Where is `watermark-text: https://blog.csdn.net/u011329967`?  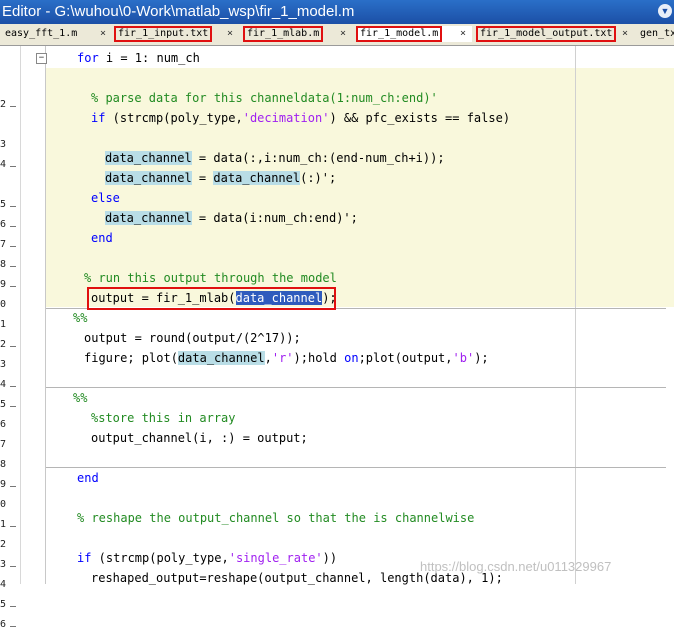
watermark-text: https://blog.csdn.net/u011329967 is located at coordinates (516, 566).